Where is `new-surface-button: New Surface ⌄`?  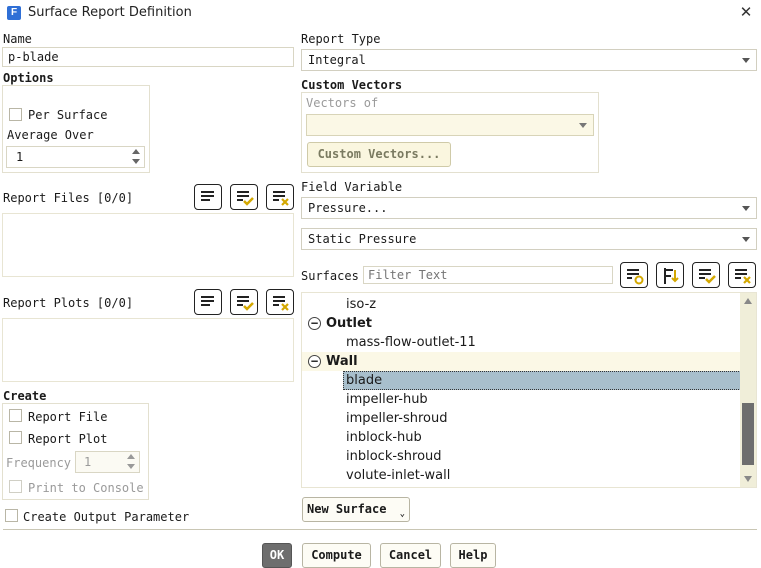 new-surface-button: New Surface ⌄ is located at coordinates (356, 509).